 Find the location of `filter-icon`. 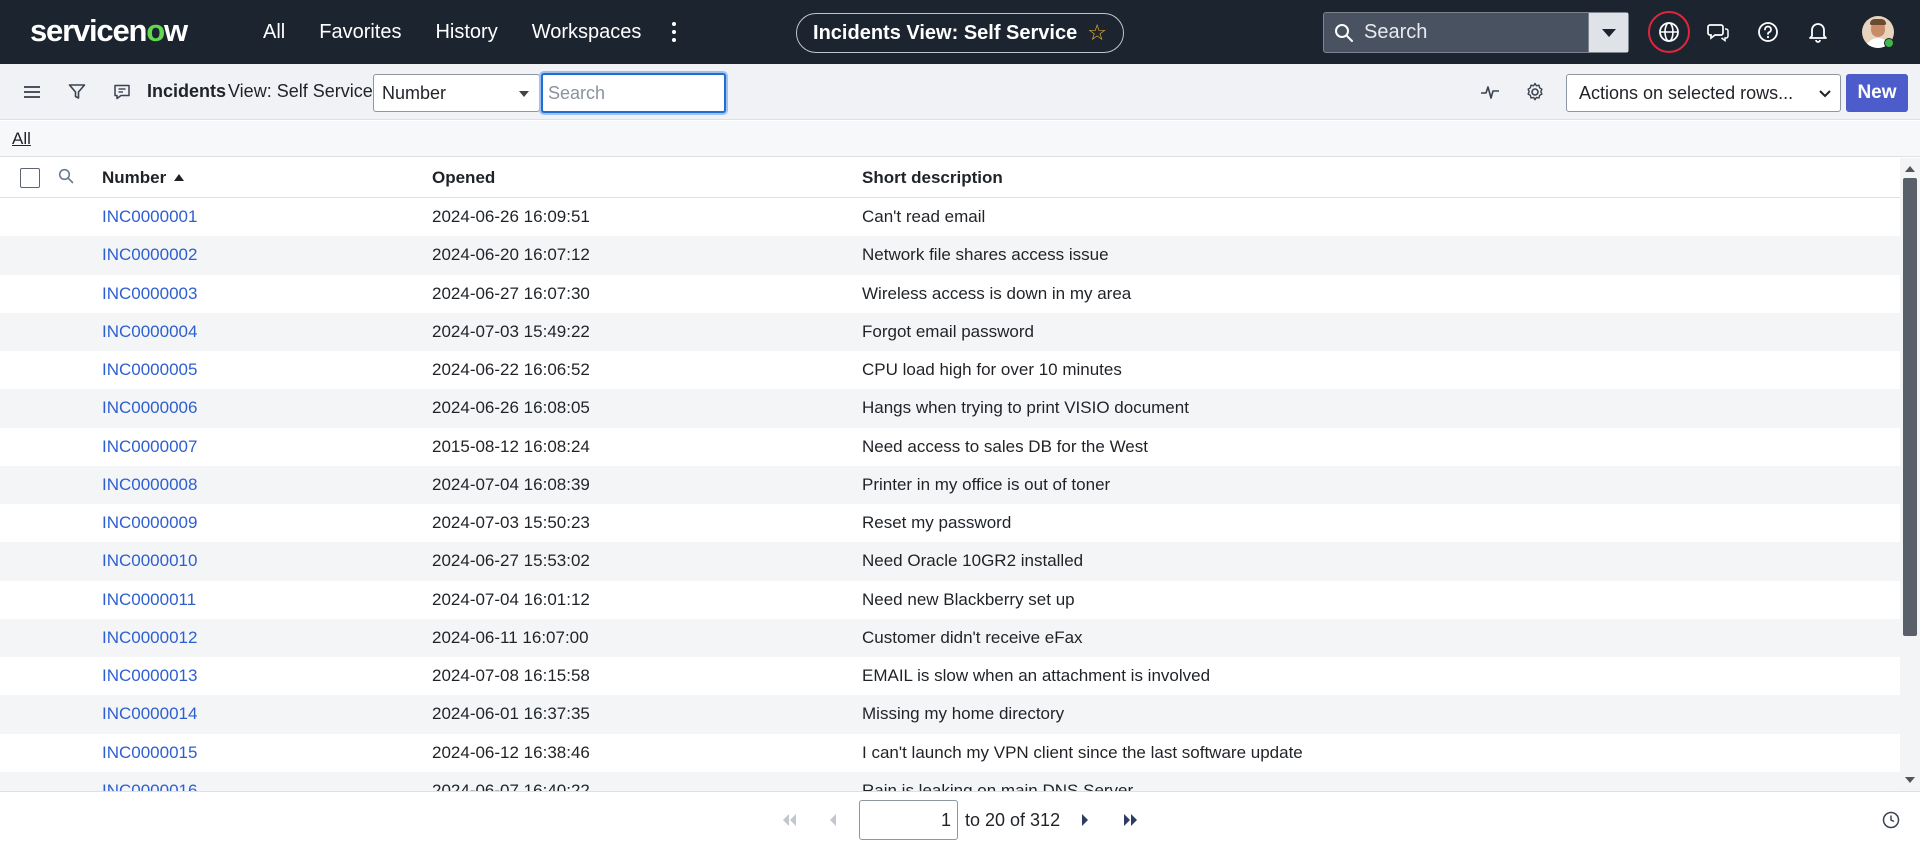

filter-icon is located at coordinates (77, 92).